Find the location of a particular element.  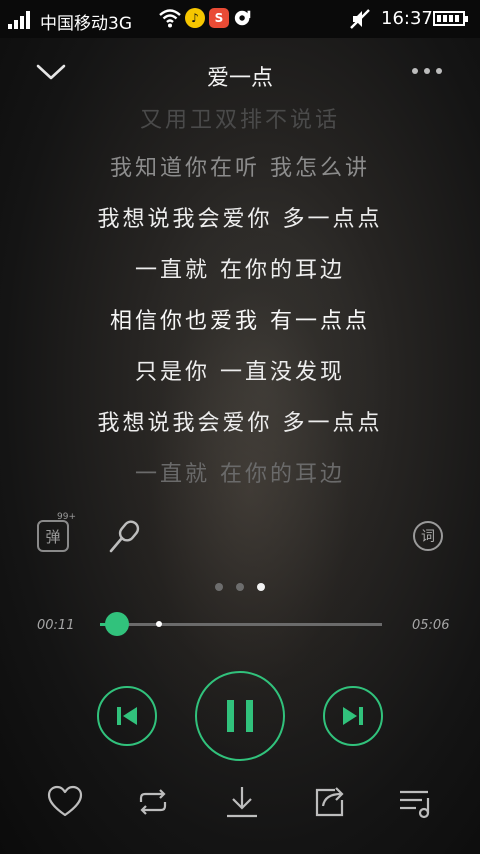

status-bar: 中国移动3G ♪ S 16:37 is located at coordinates (240, 19).